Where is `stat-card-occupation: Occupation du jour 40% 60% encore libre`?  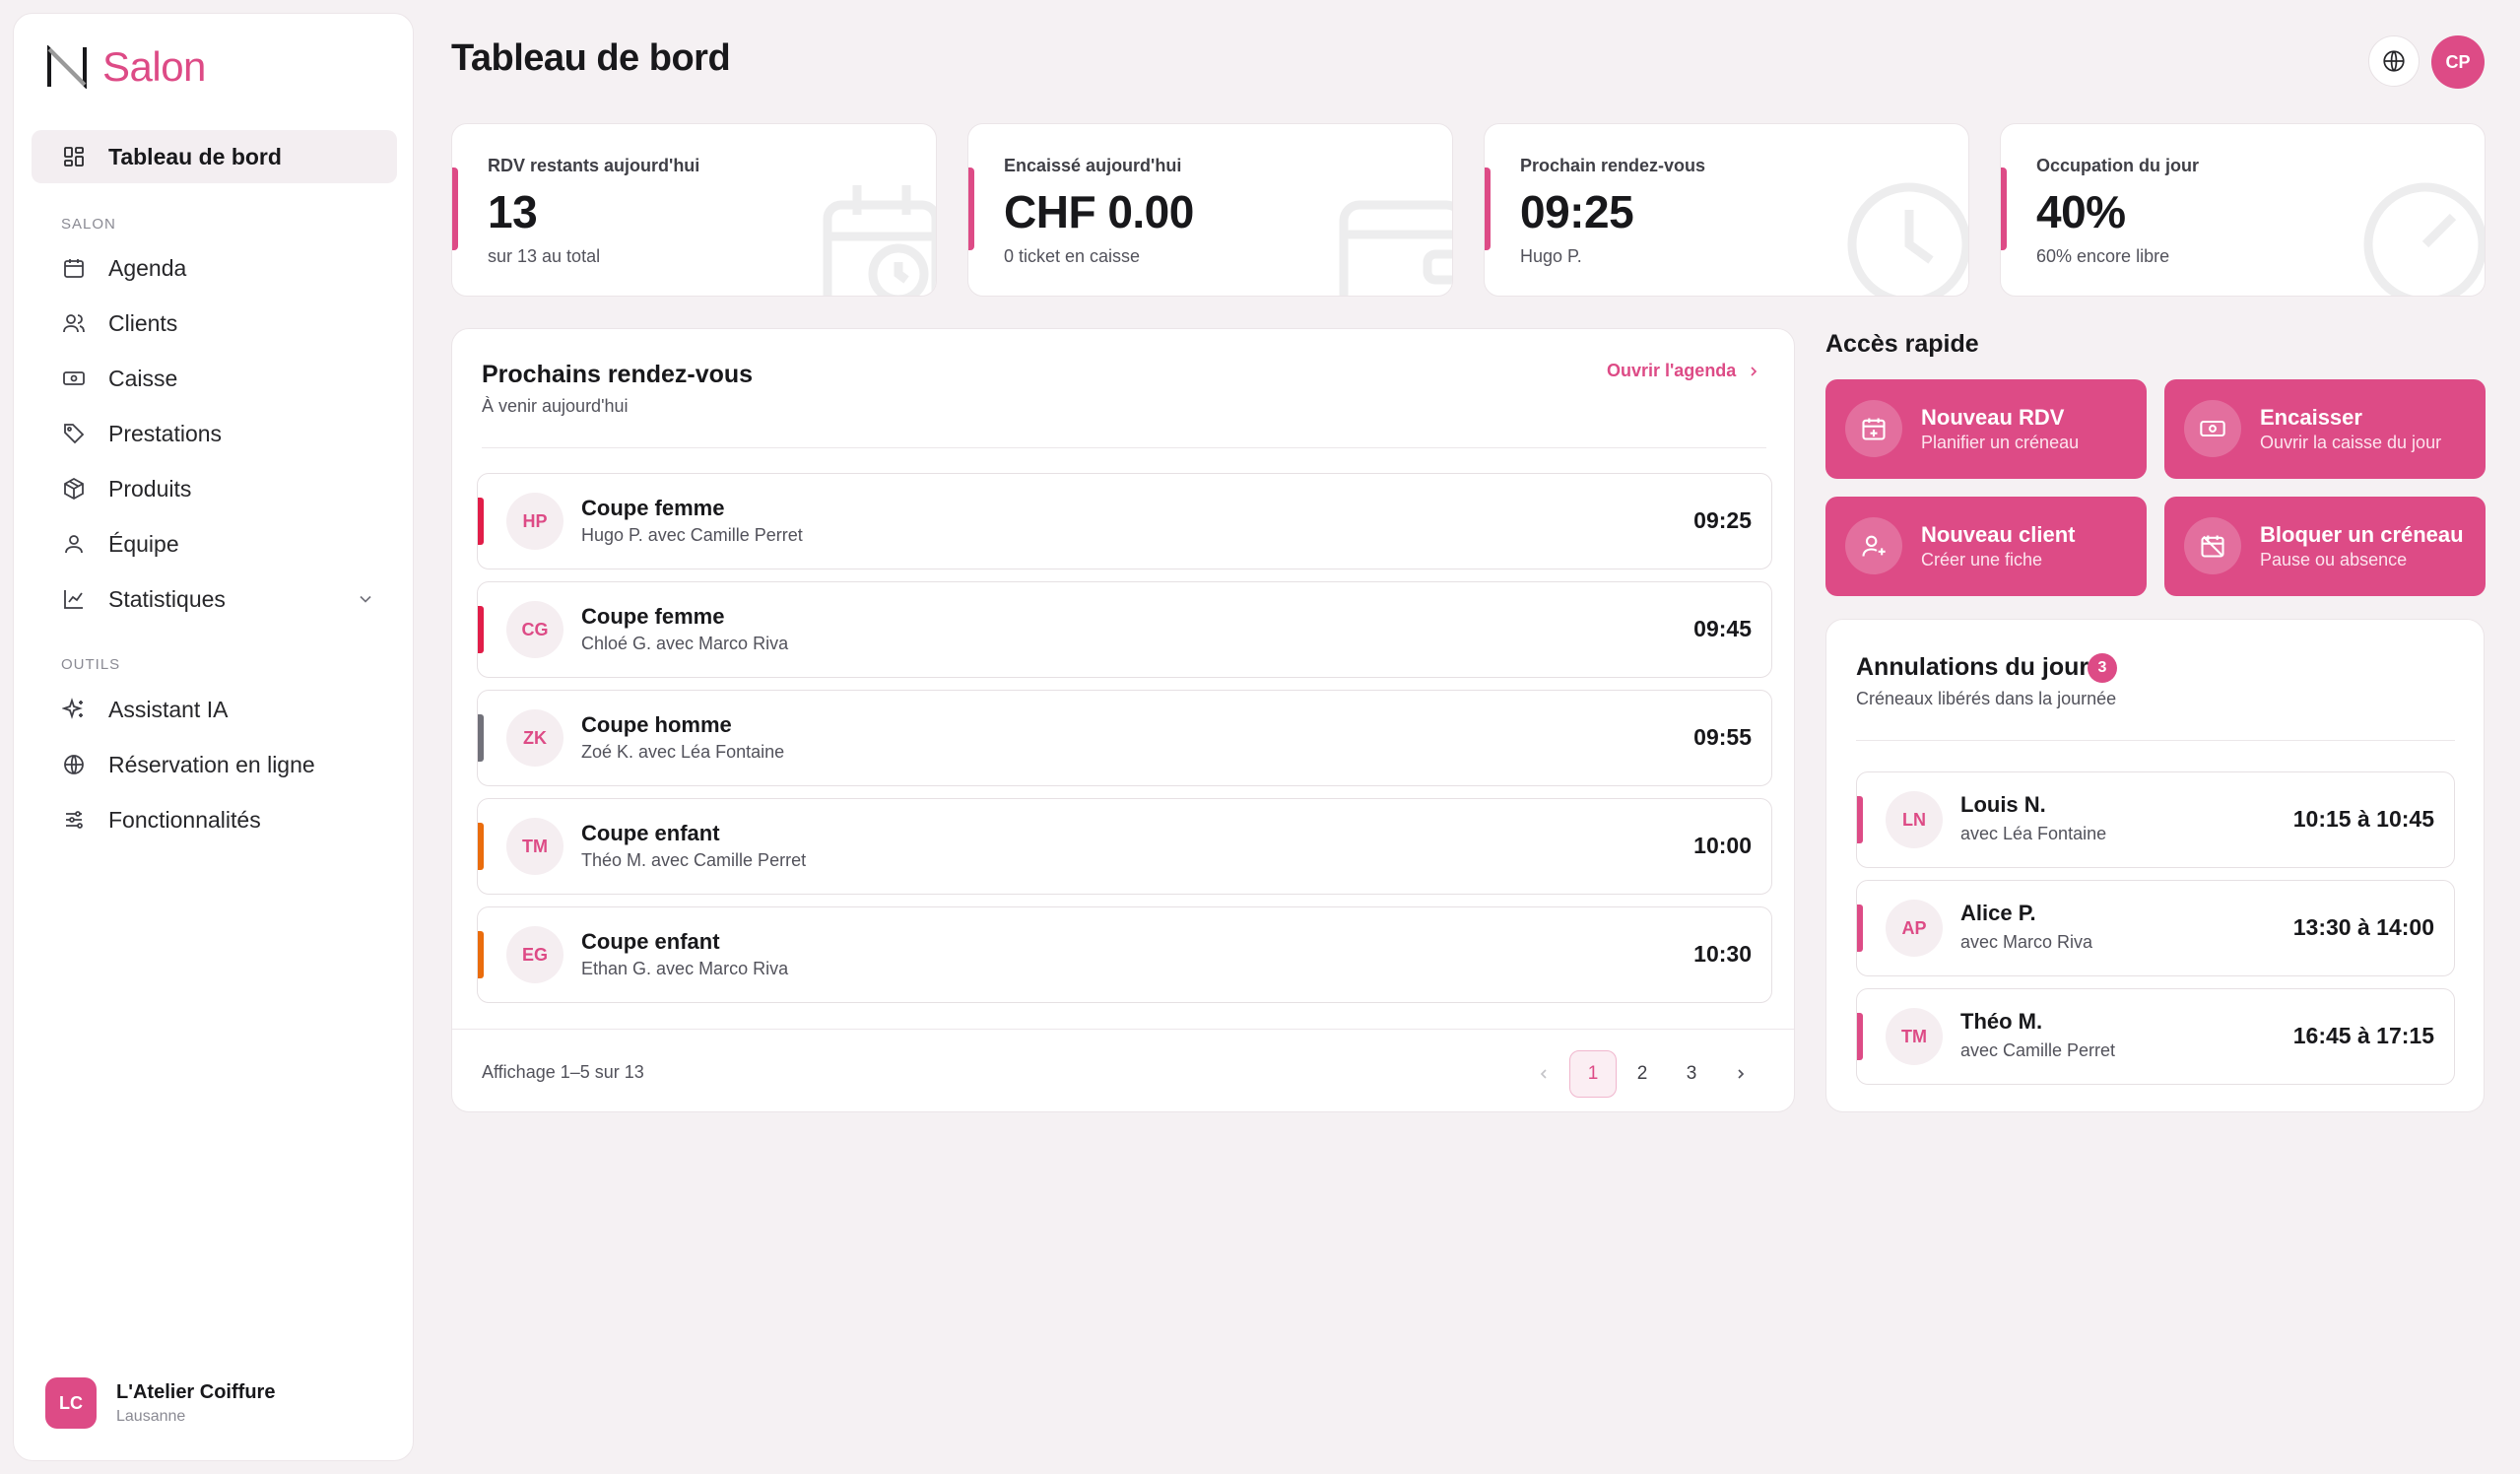
stat-card-occupation: Occupation du jour 40% 60% encore libre is located at coordinates (2243, 210).